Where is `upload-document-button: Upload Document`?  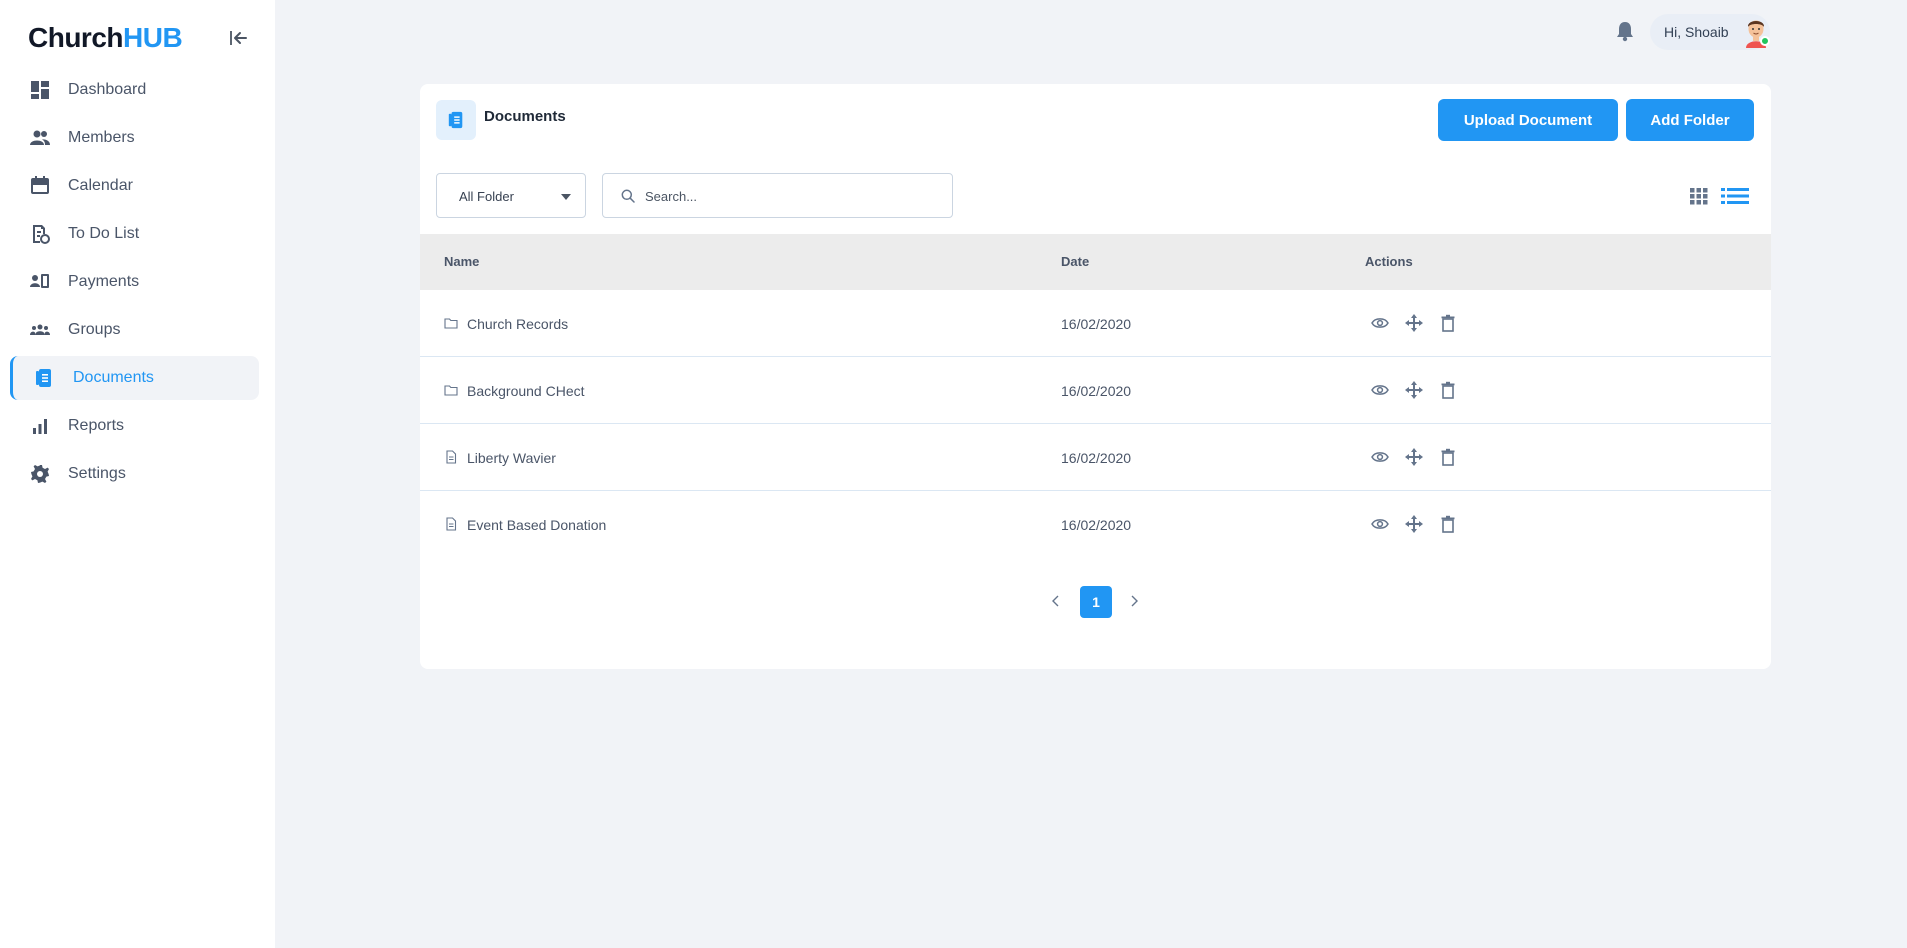 upload-document-button: Upload Document is located at coordinates (1528, 120).